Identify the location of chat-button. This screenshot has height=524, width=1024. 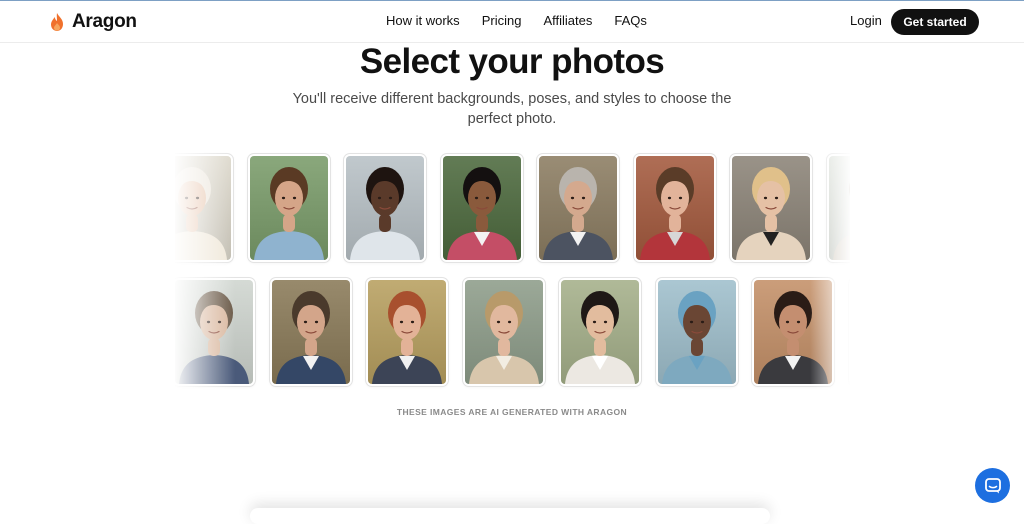
(992, 485).